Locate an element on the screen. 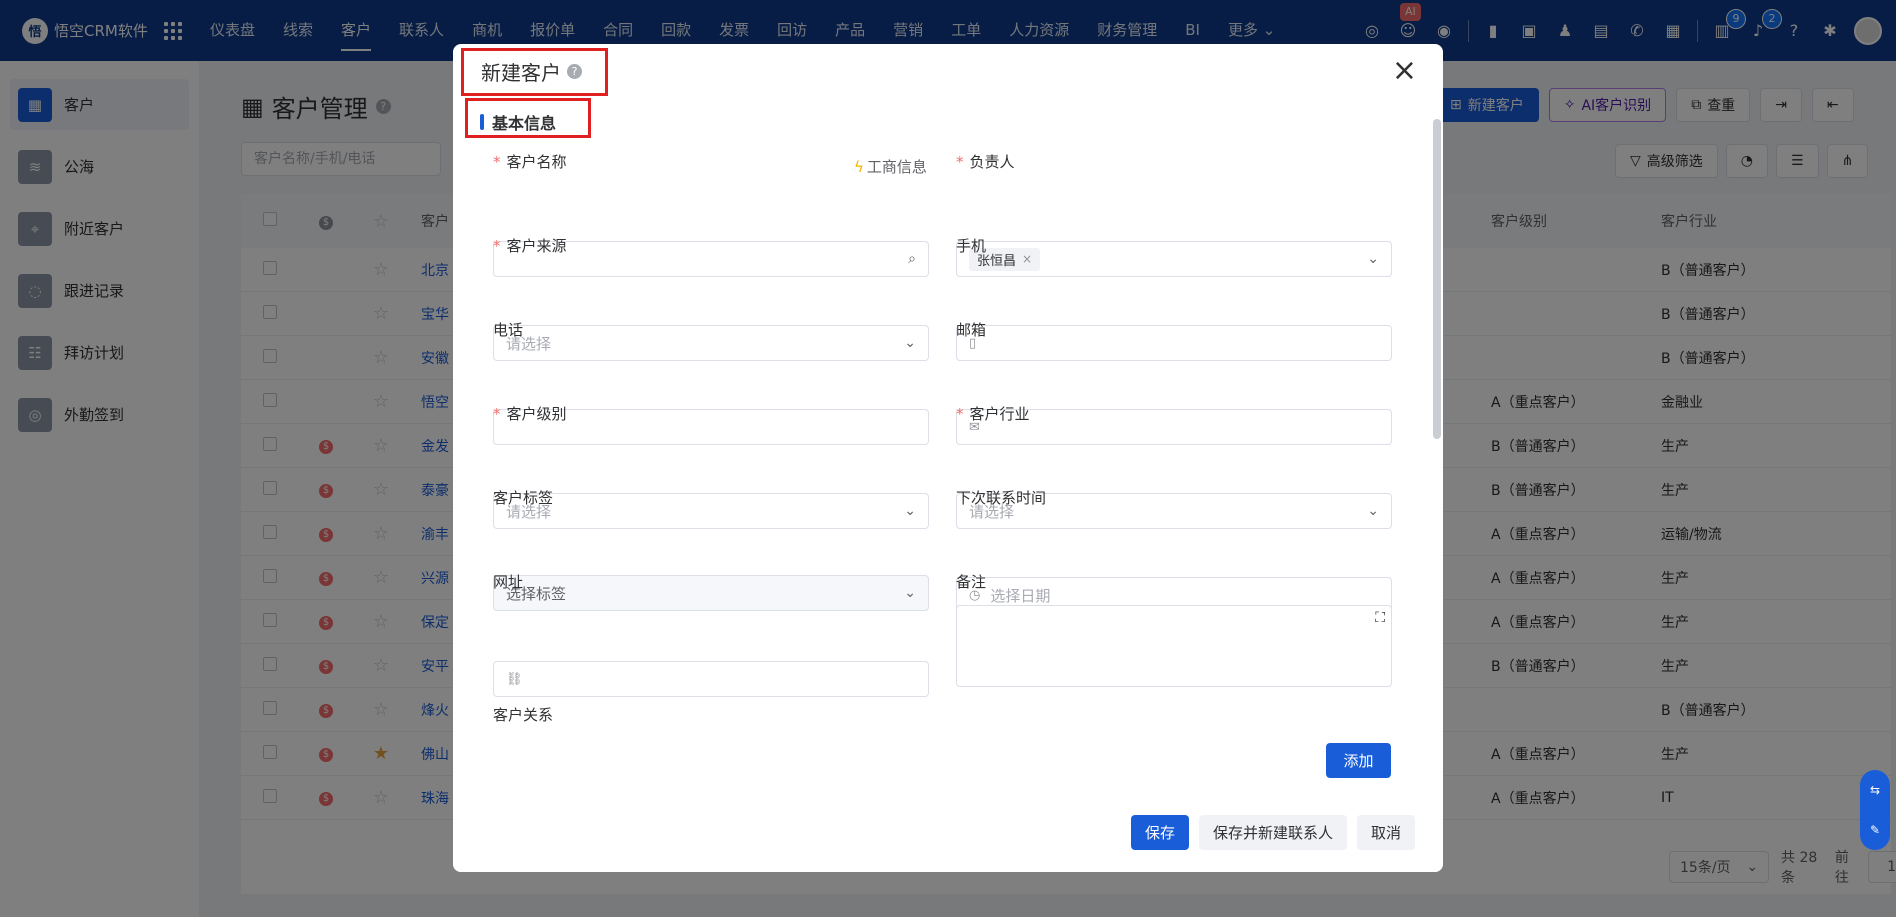  tag-close-icon: × is located at coordinates (1027, 259).